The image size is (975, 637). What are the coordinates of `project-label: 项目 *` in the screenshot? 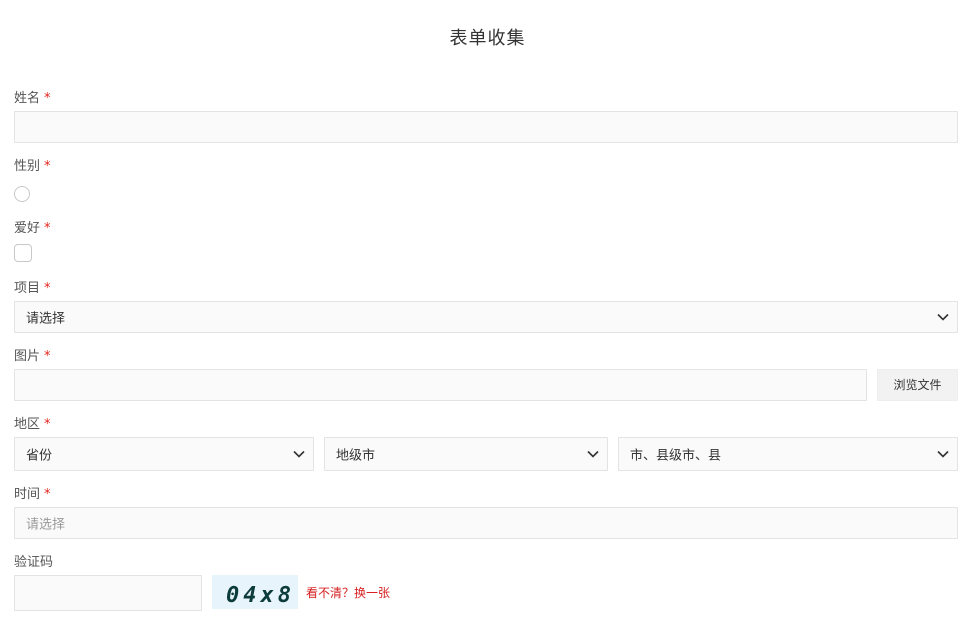 It's located at (32, 289).